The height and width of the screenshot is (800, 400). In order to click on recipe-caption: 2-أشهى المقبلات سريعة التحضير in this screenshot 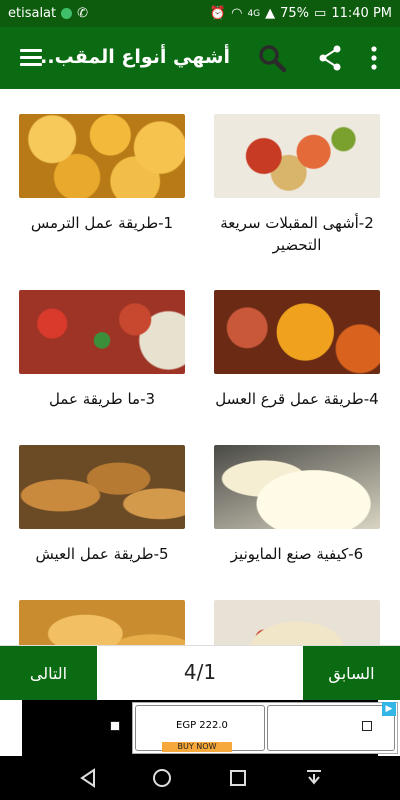, I will do `click(297, 234)`.